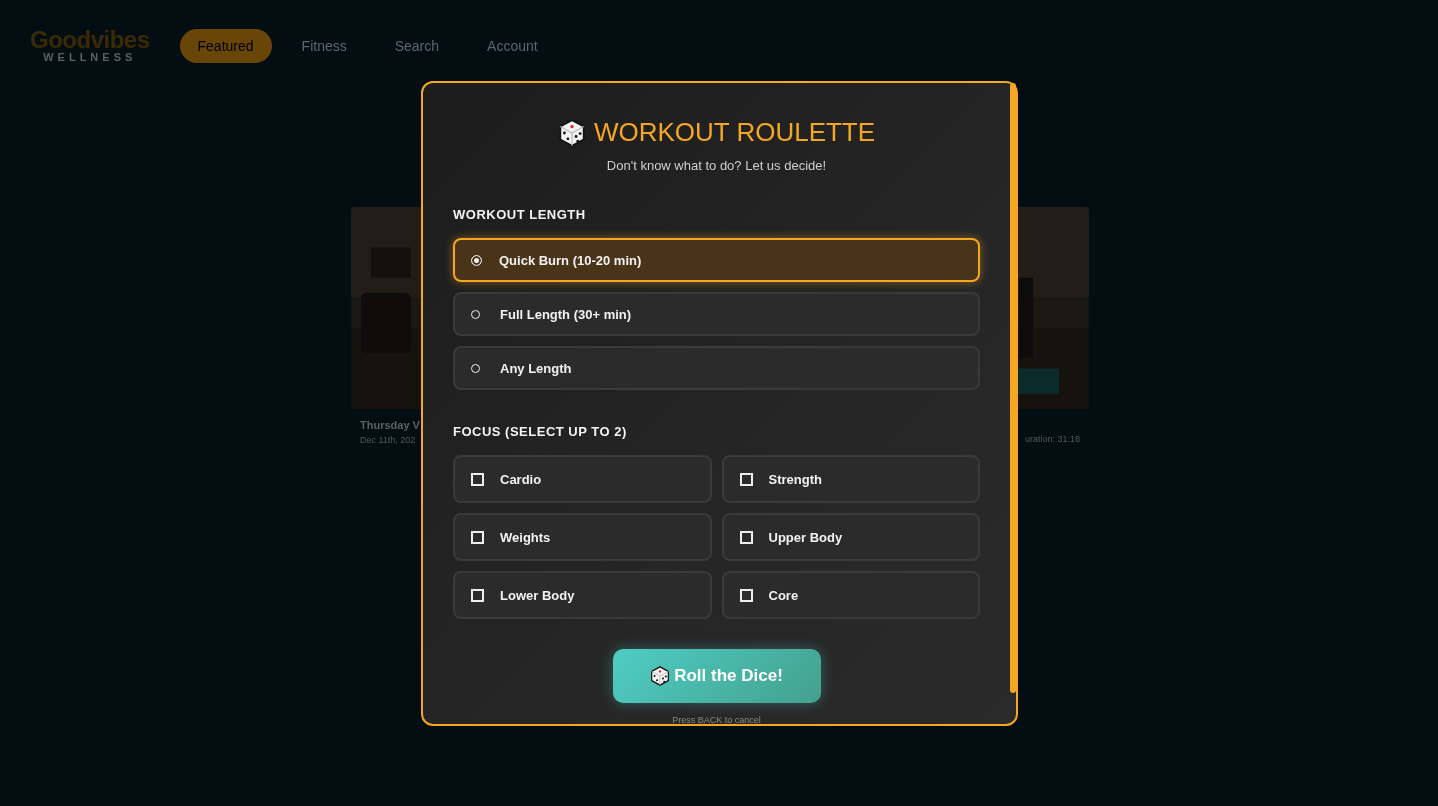 This screenshot has width=1438, height=806. What do you see at coordinates (716, 260) in the screenshot?
I see `radio-option: Quick Burn (10-20 min)` at bounding box center [716, 260].